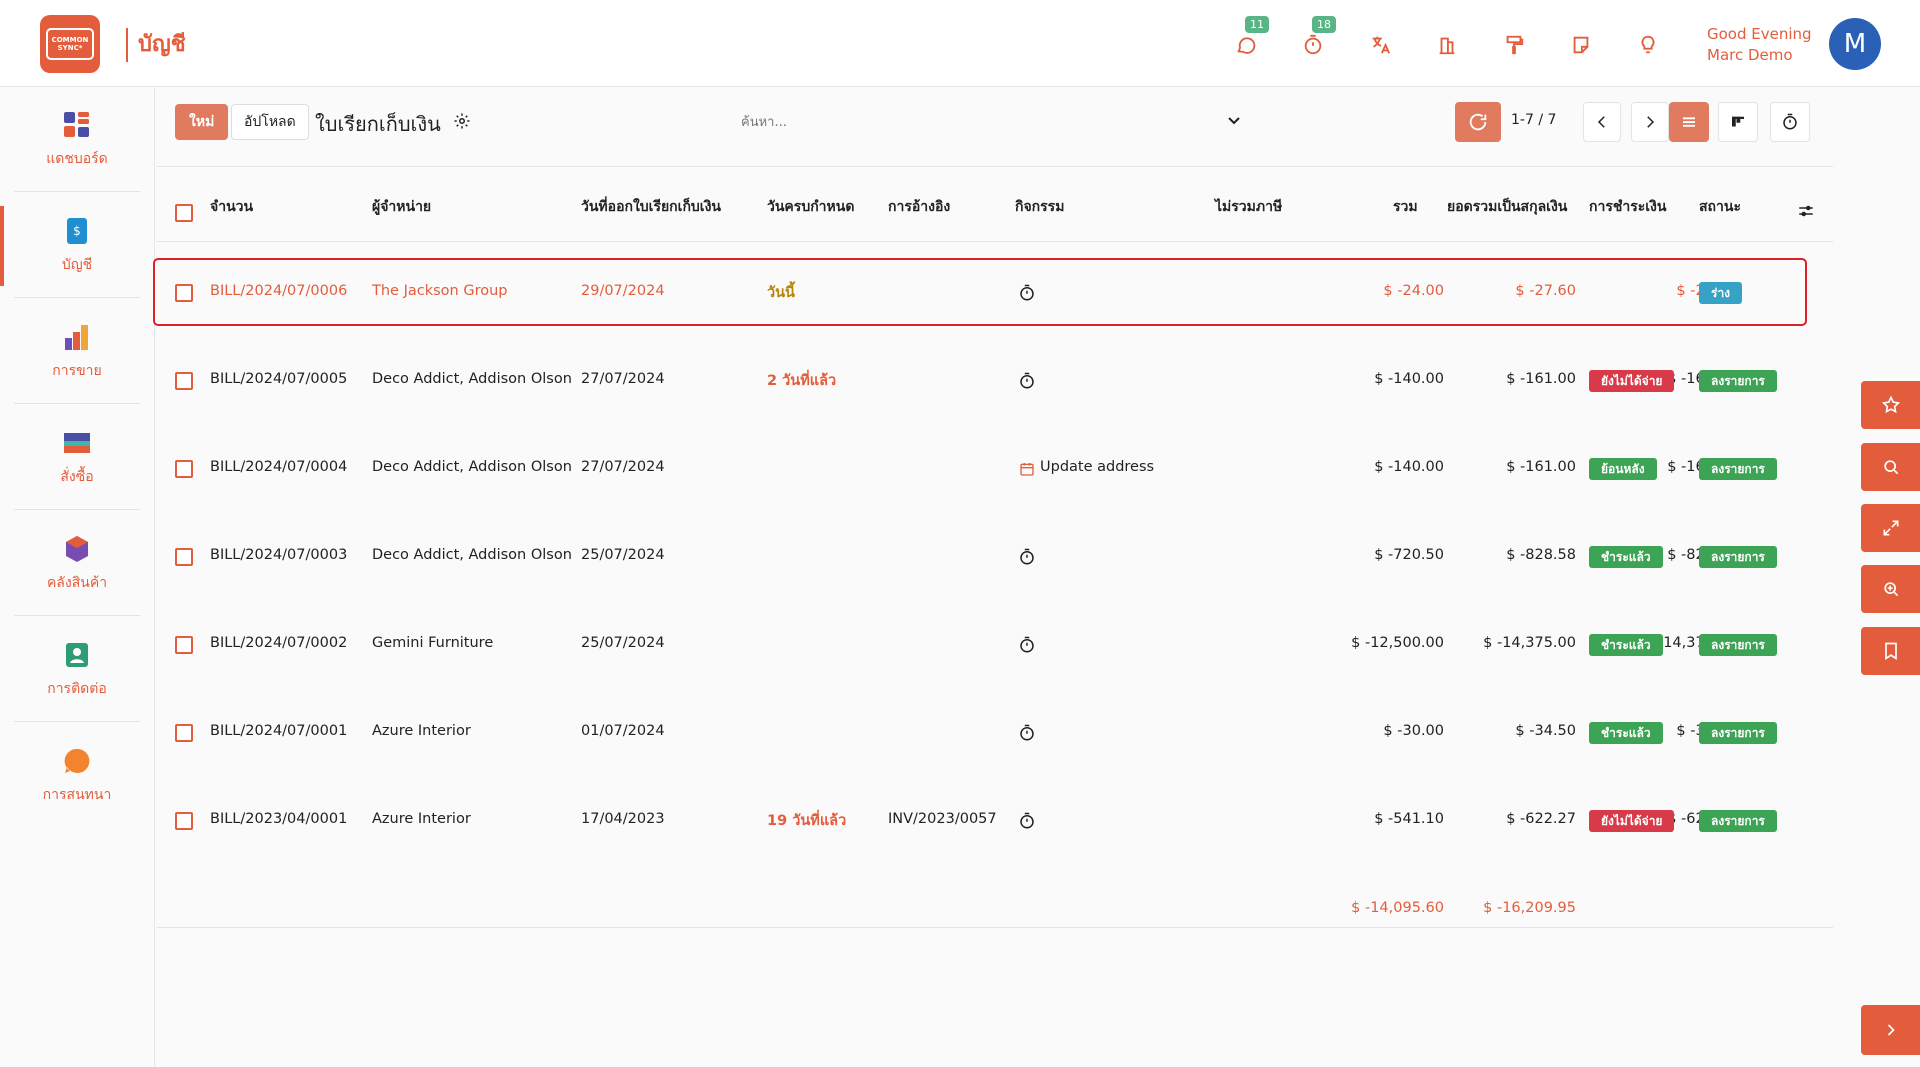 The height and width of the screenshot is (1067, 1920). I want to click on column-bill-date: วันที่ออกใบเรียกเก็บเงิน, so click(651, 207).